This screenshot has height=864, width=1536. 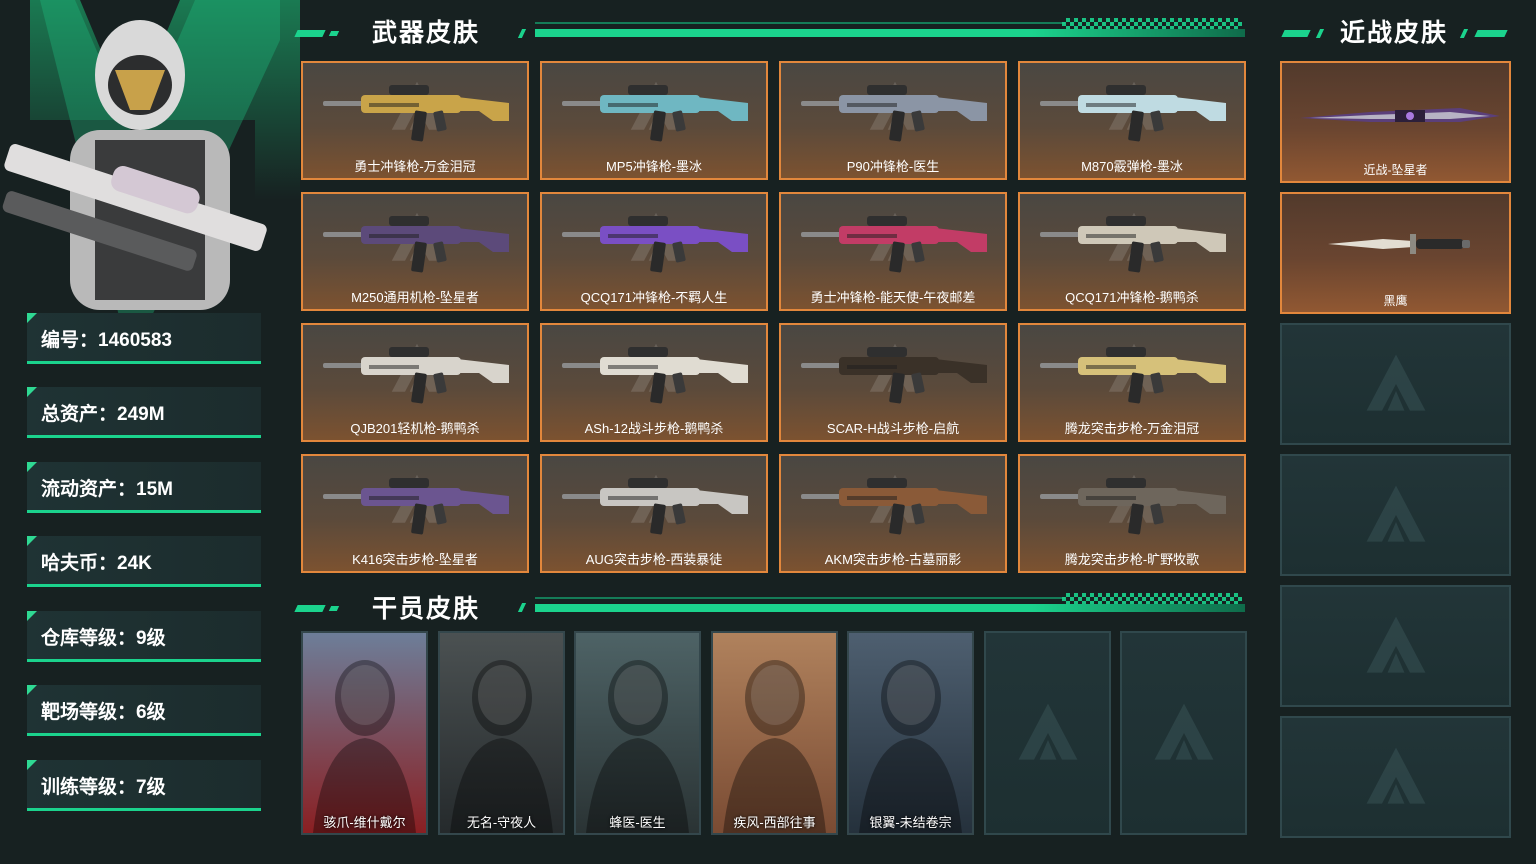 I want to click on stat-value: 24K, so click(x=134, y=563).